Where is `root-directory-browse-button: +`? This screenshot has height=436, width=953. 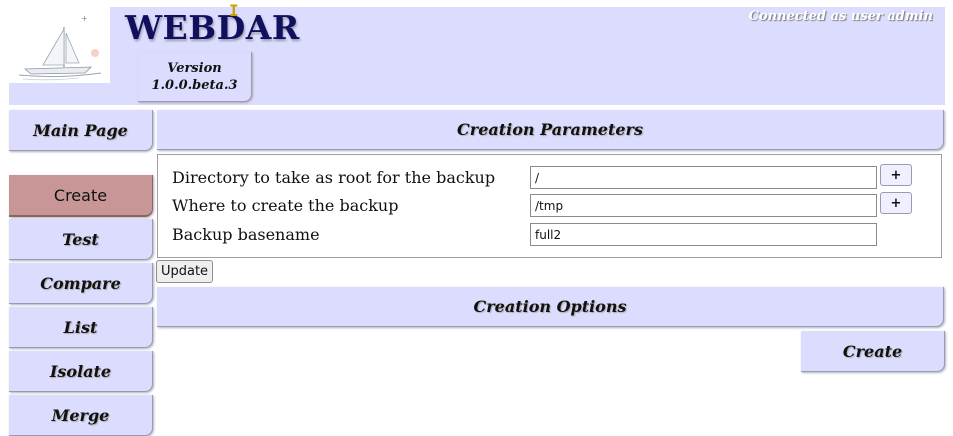
root-directory-browse-button: + is located at coordinates (896, 175).